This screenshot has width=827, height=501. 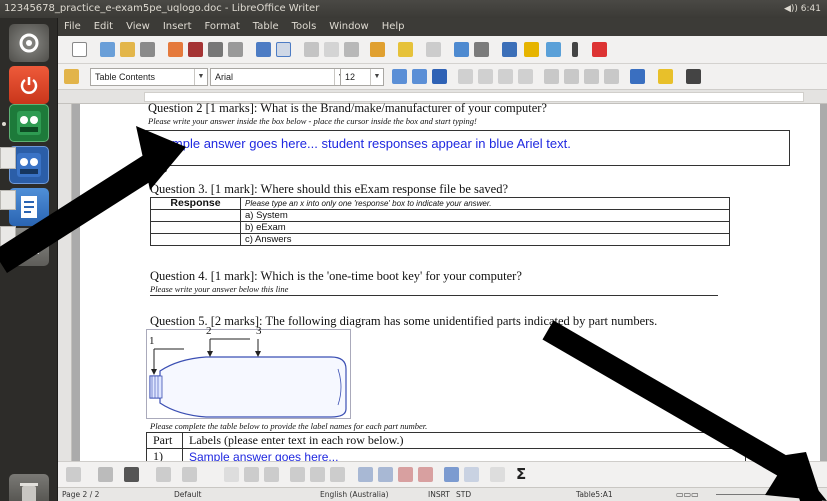 I want to click on response-cell-a, so click(x=195, y=215).